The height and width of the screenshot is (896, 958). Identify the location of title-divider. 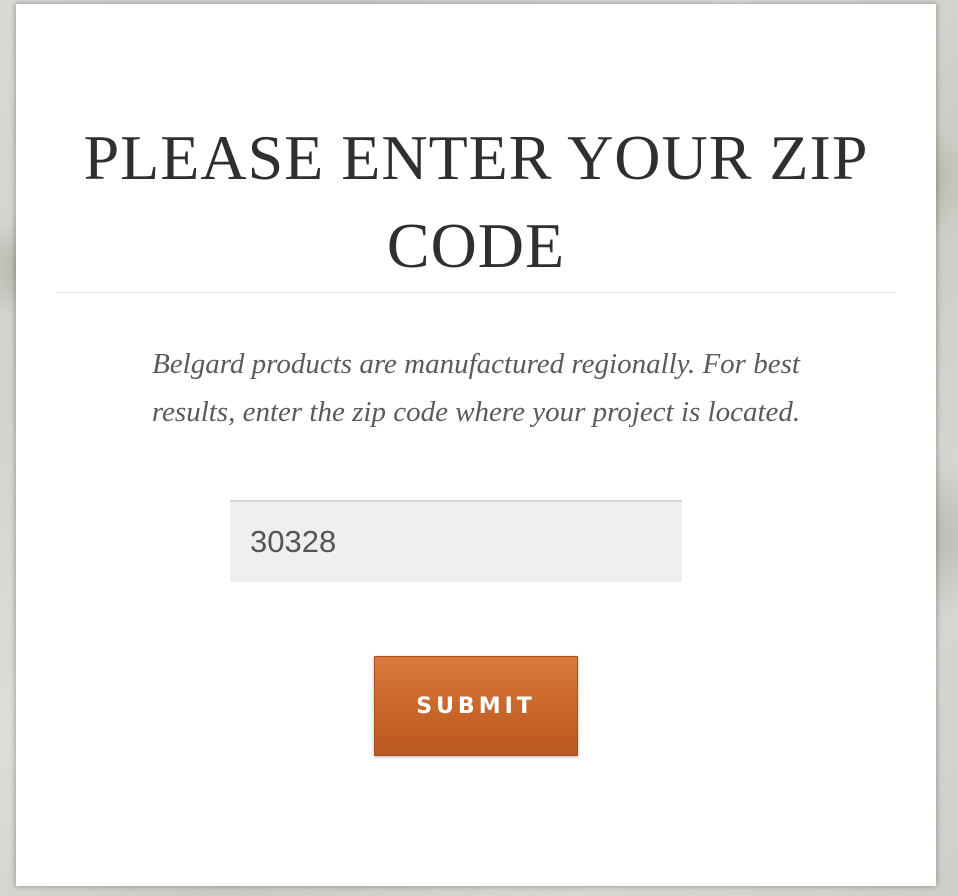
(476, 292).